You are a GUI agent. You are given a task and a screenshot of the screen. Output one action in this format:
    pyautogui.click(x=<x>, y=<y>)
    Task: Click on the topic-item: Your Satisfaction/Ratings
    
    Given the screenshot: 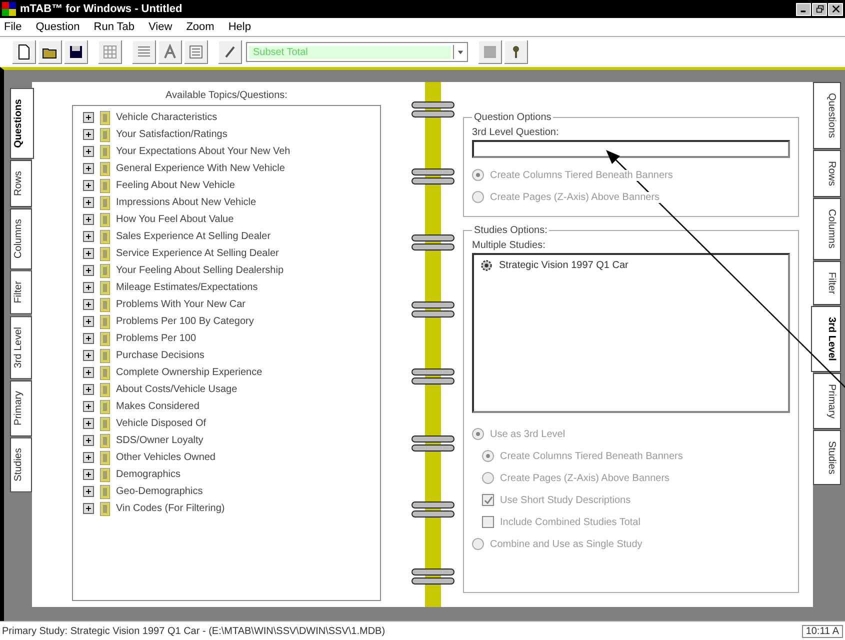 What is the action you would take?
    pyautogui.click(x=226, y=134)
    